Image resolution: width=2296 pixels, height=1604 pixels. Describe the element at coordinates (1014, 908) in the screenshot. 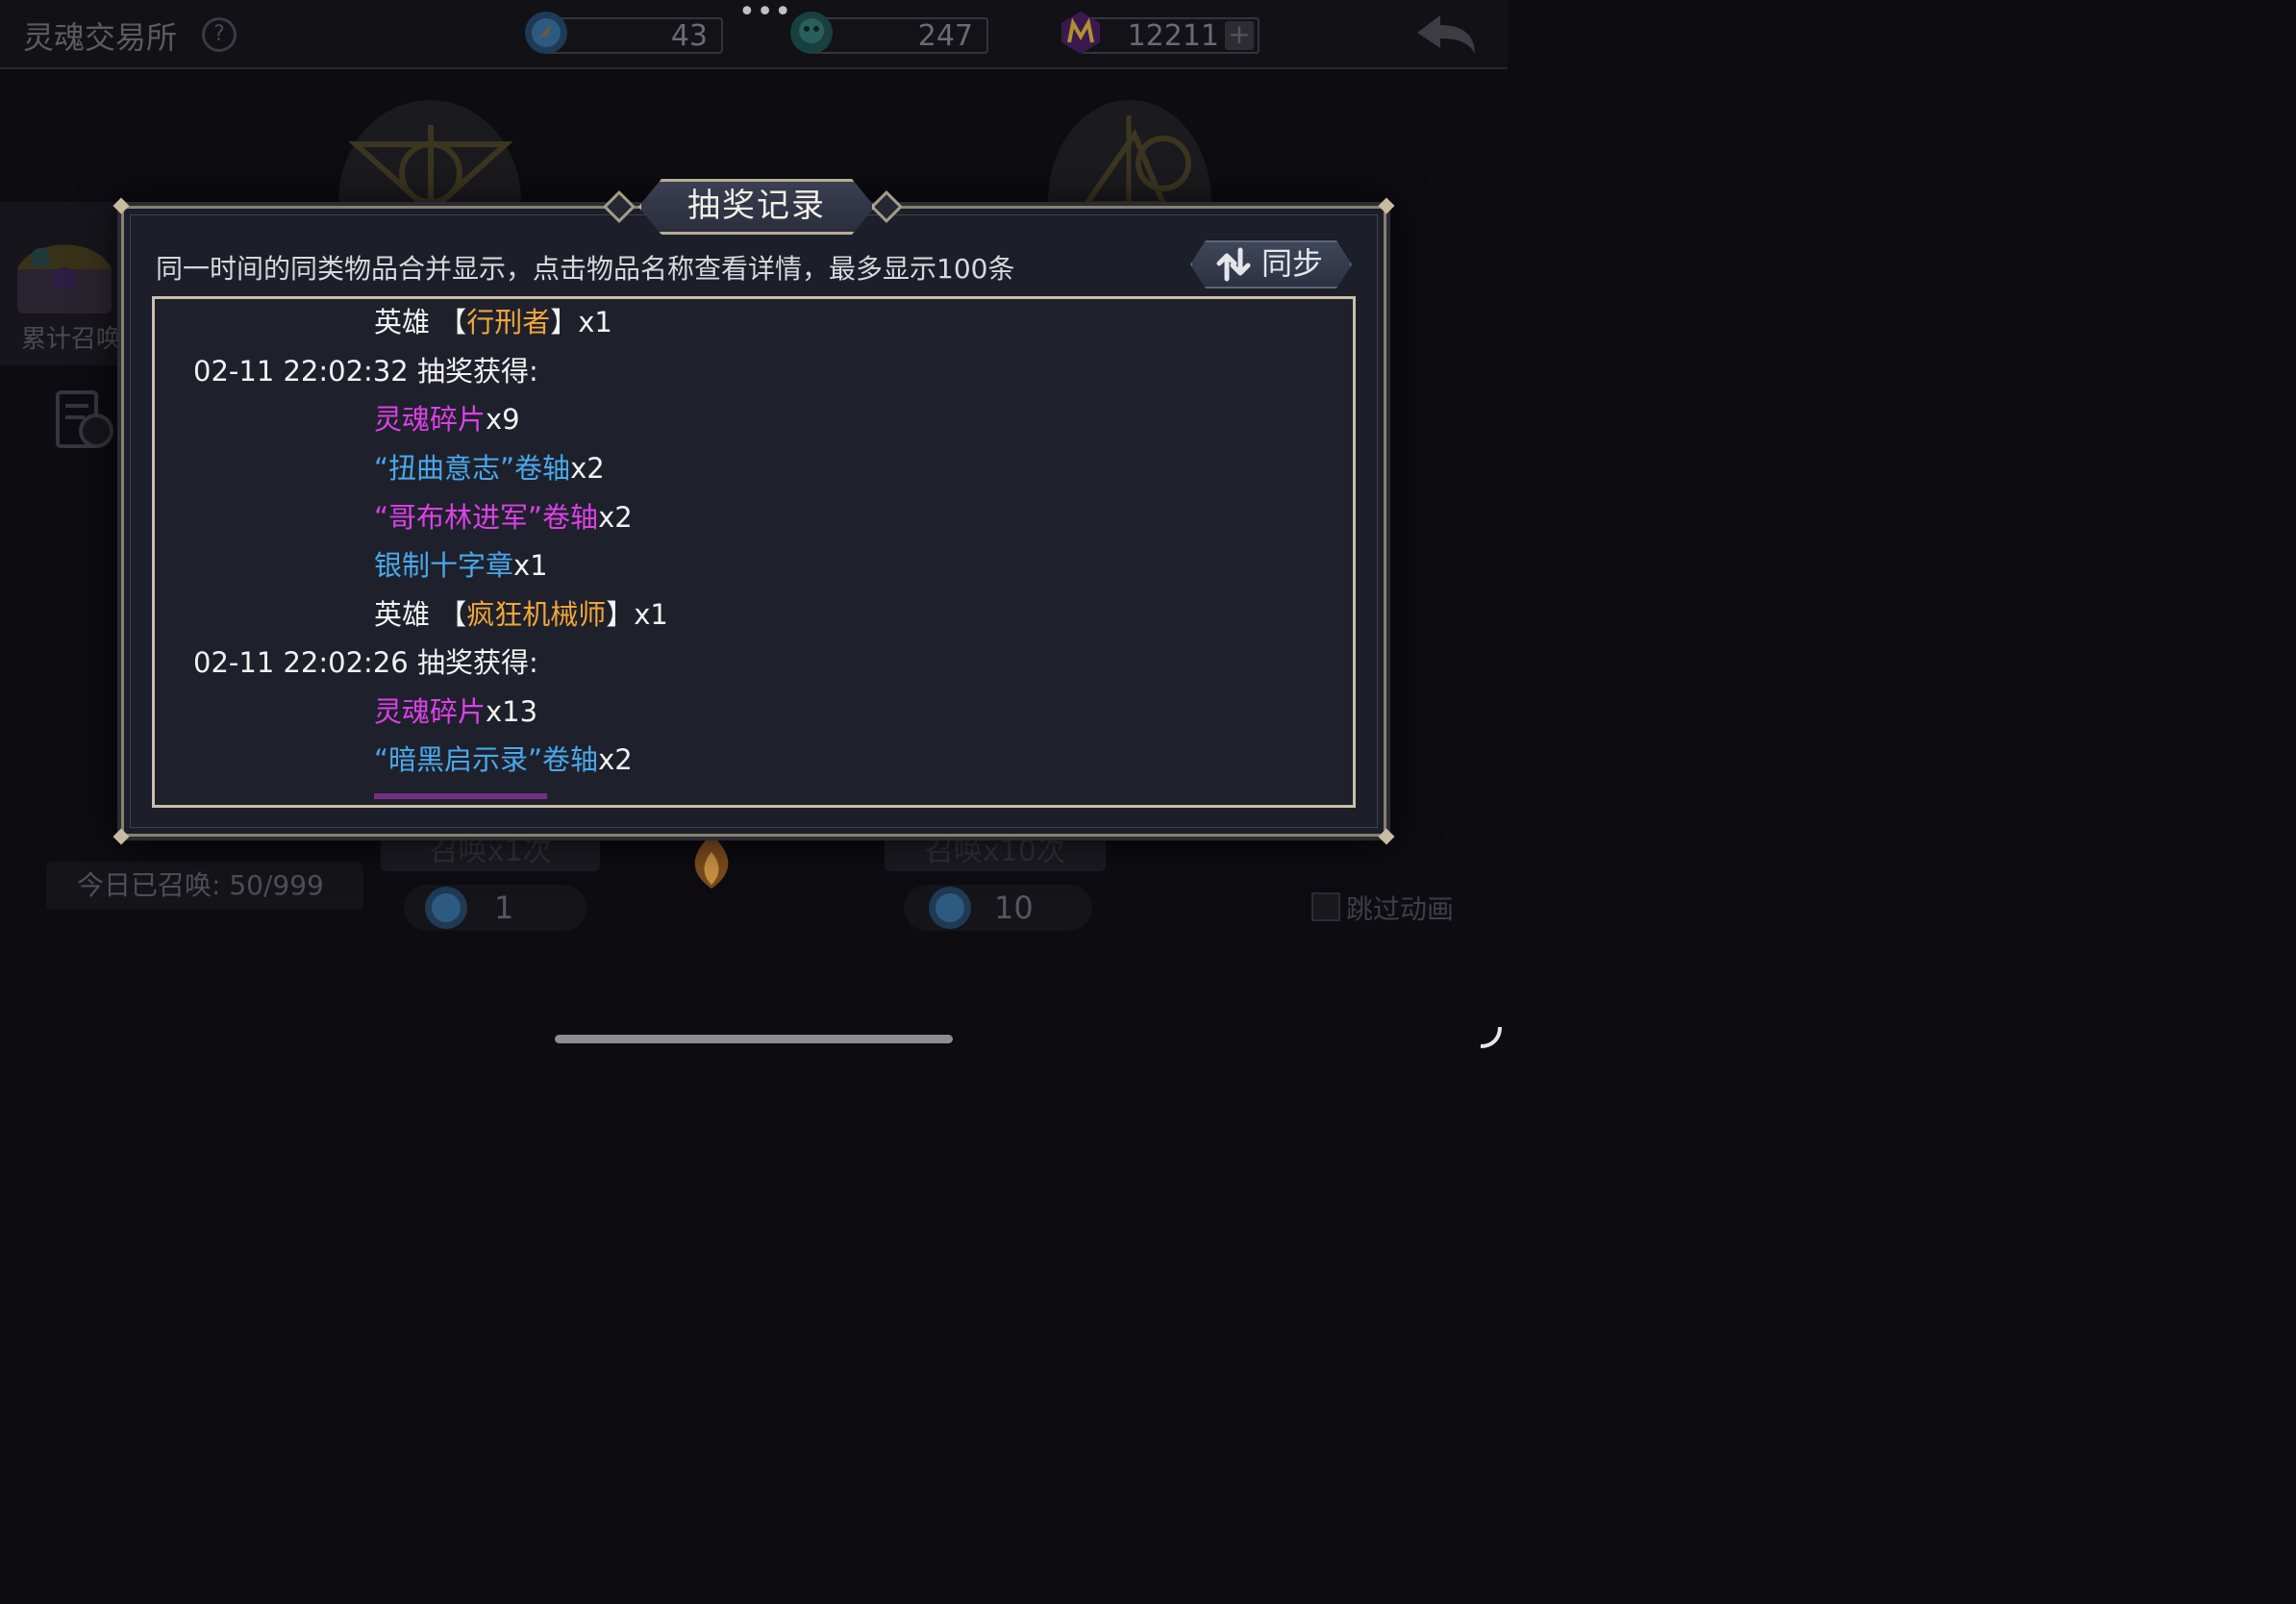

I see `cost-ten-value: 10` at that location.